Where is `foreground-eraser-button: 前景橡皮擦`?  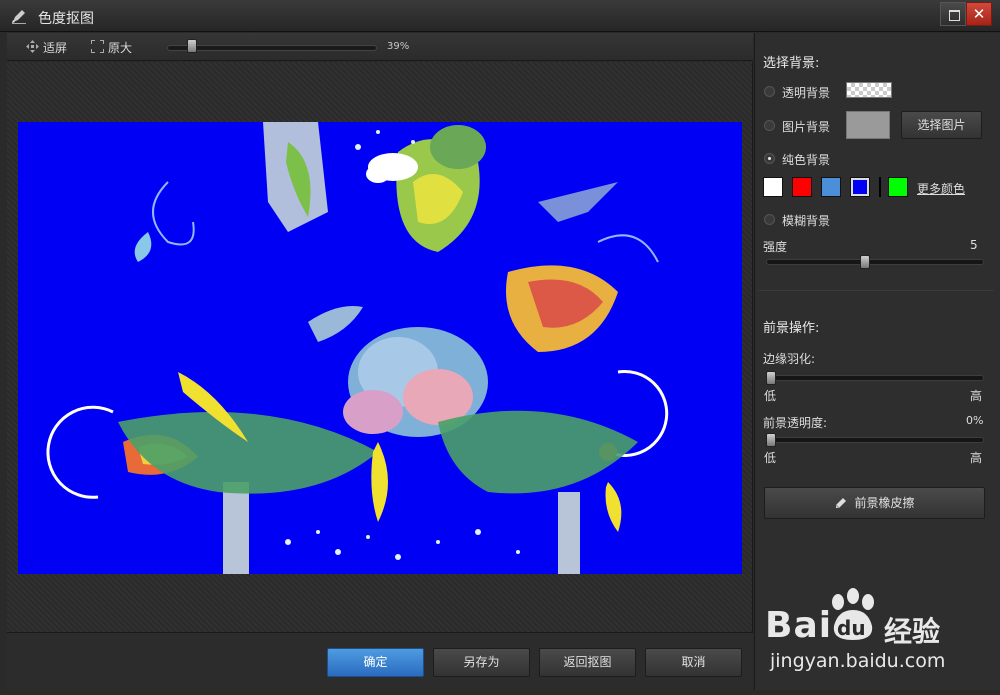
foreground-eraser-button: 前景橡皮擦 is located at coordinates (874, 503).